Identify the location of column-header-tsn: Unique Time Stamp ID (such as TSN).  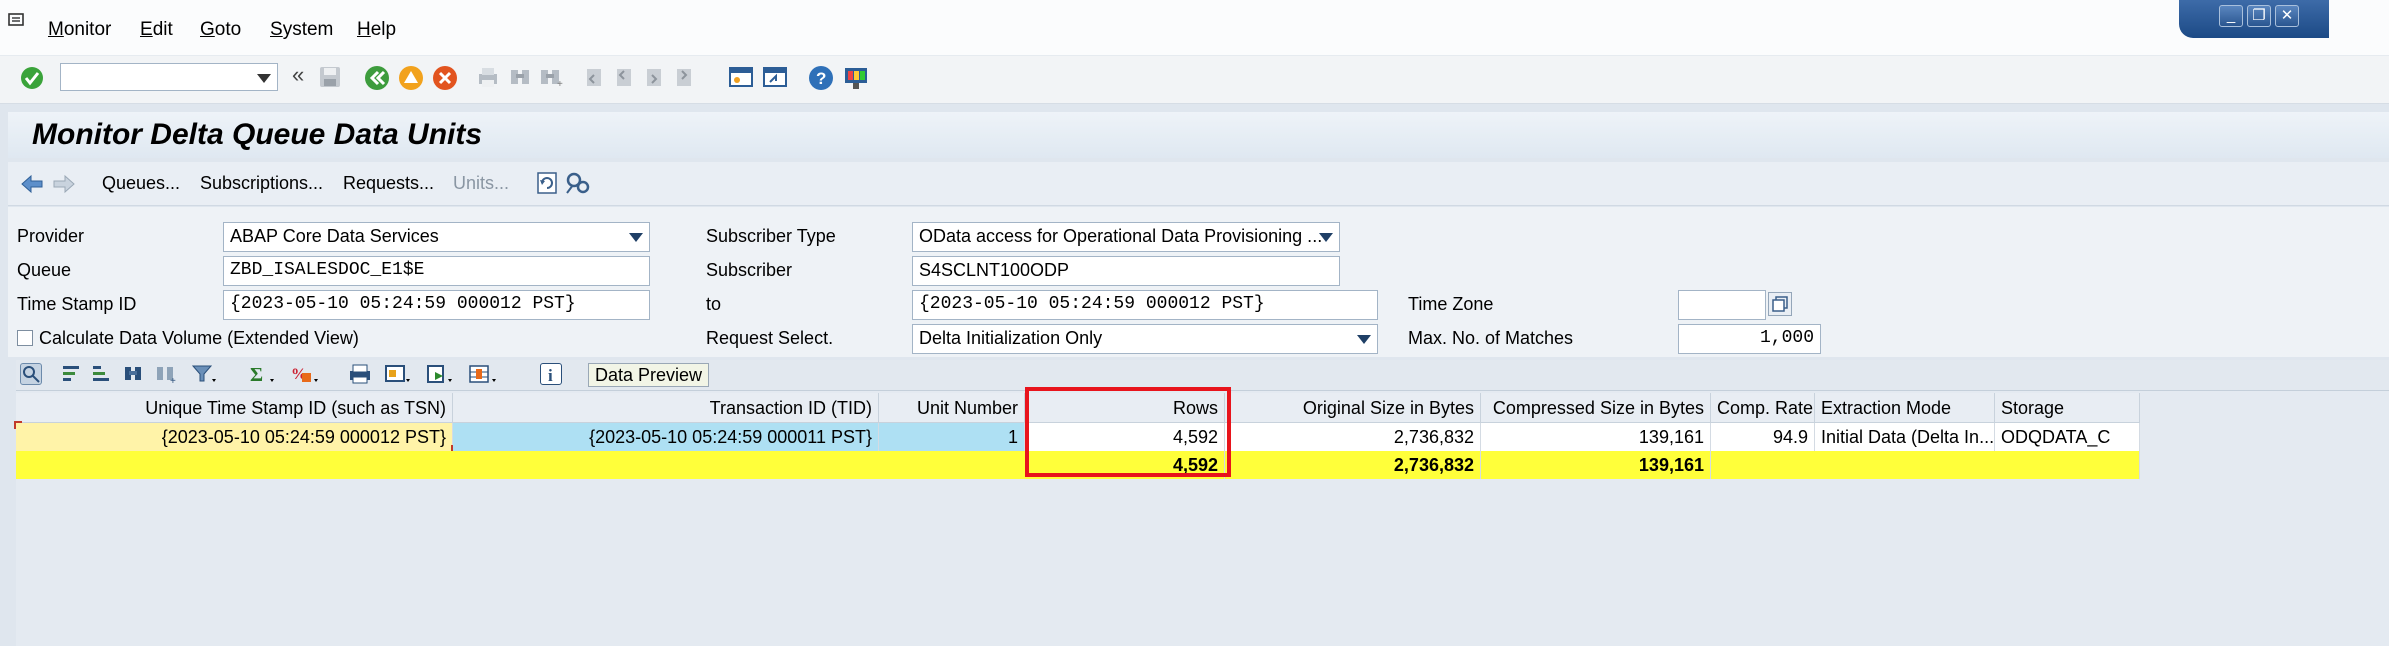
(234, 408).